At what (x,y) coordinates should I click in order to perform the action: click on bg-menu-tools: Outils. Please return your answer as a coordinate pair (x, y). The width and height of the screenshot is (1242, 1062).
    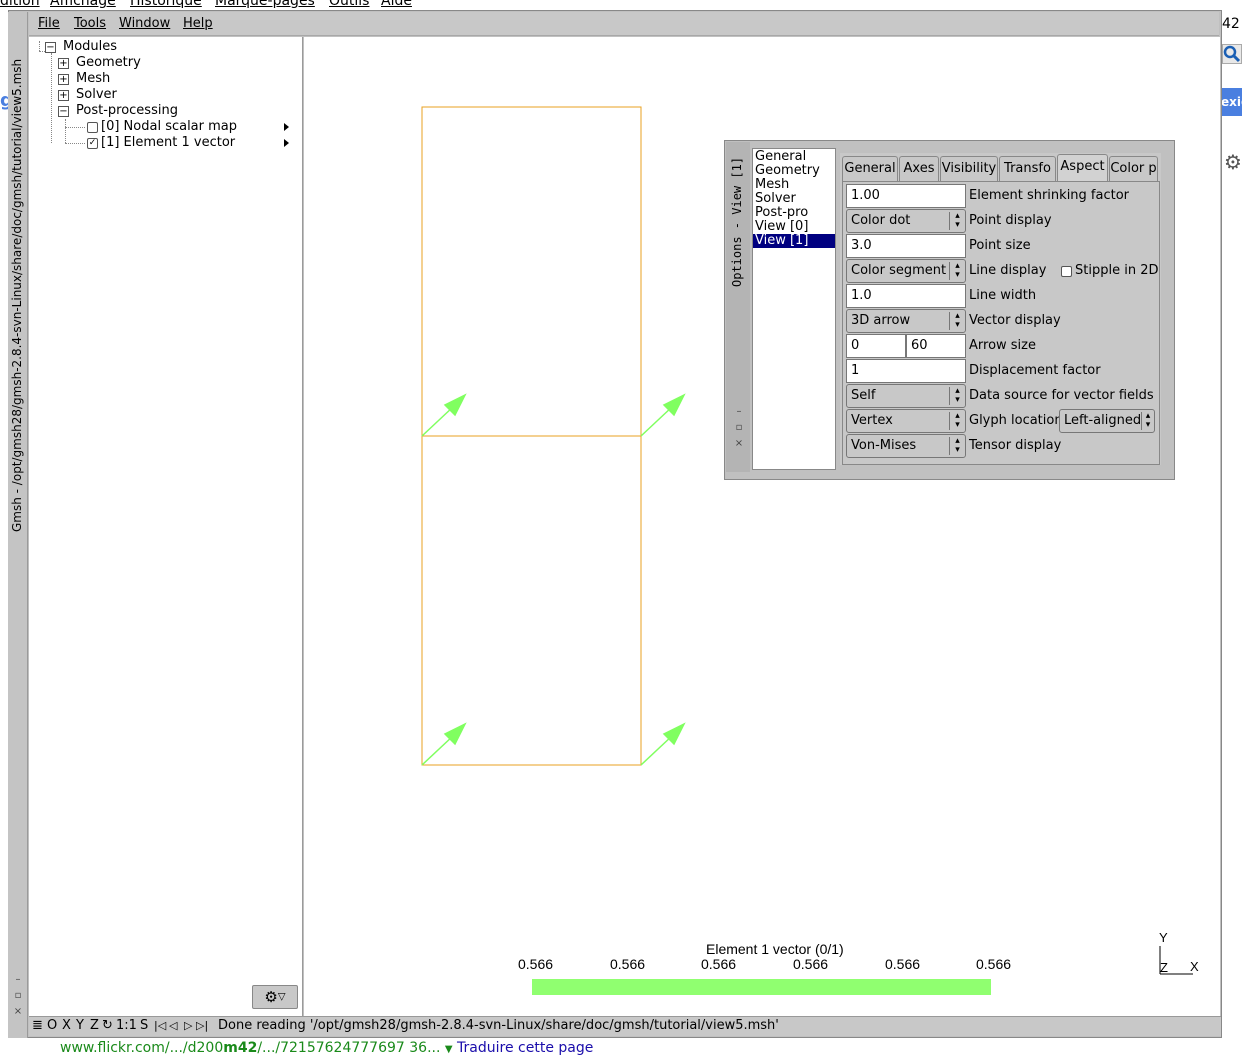
    Looking at the image, I should click on (349, 4).